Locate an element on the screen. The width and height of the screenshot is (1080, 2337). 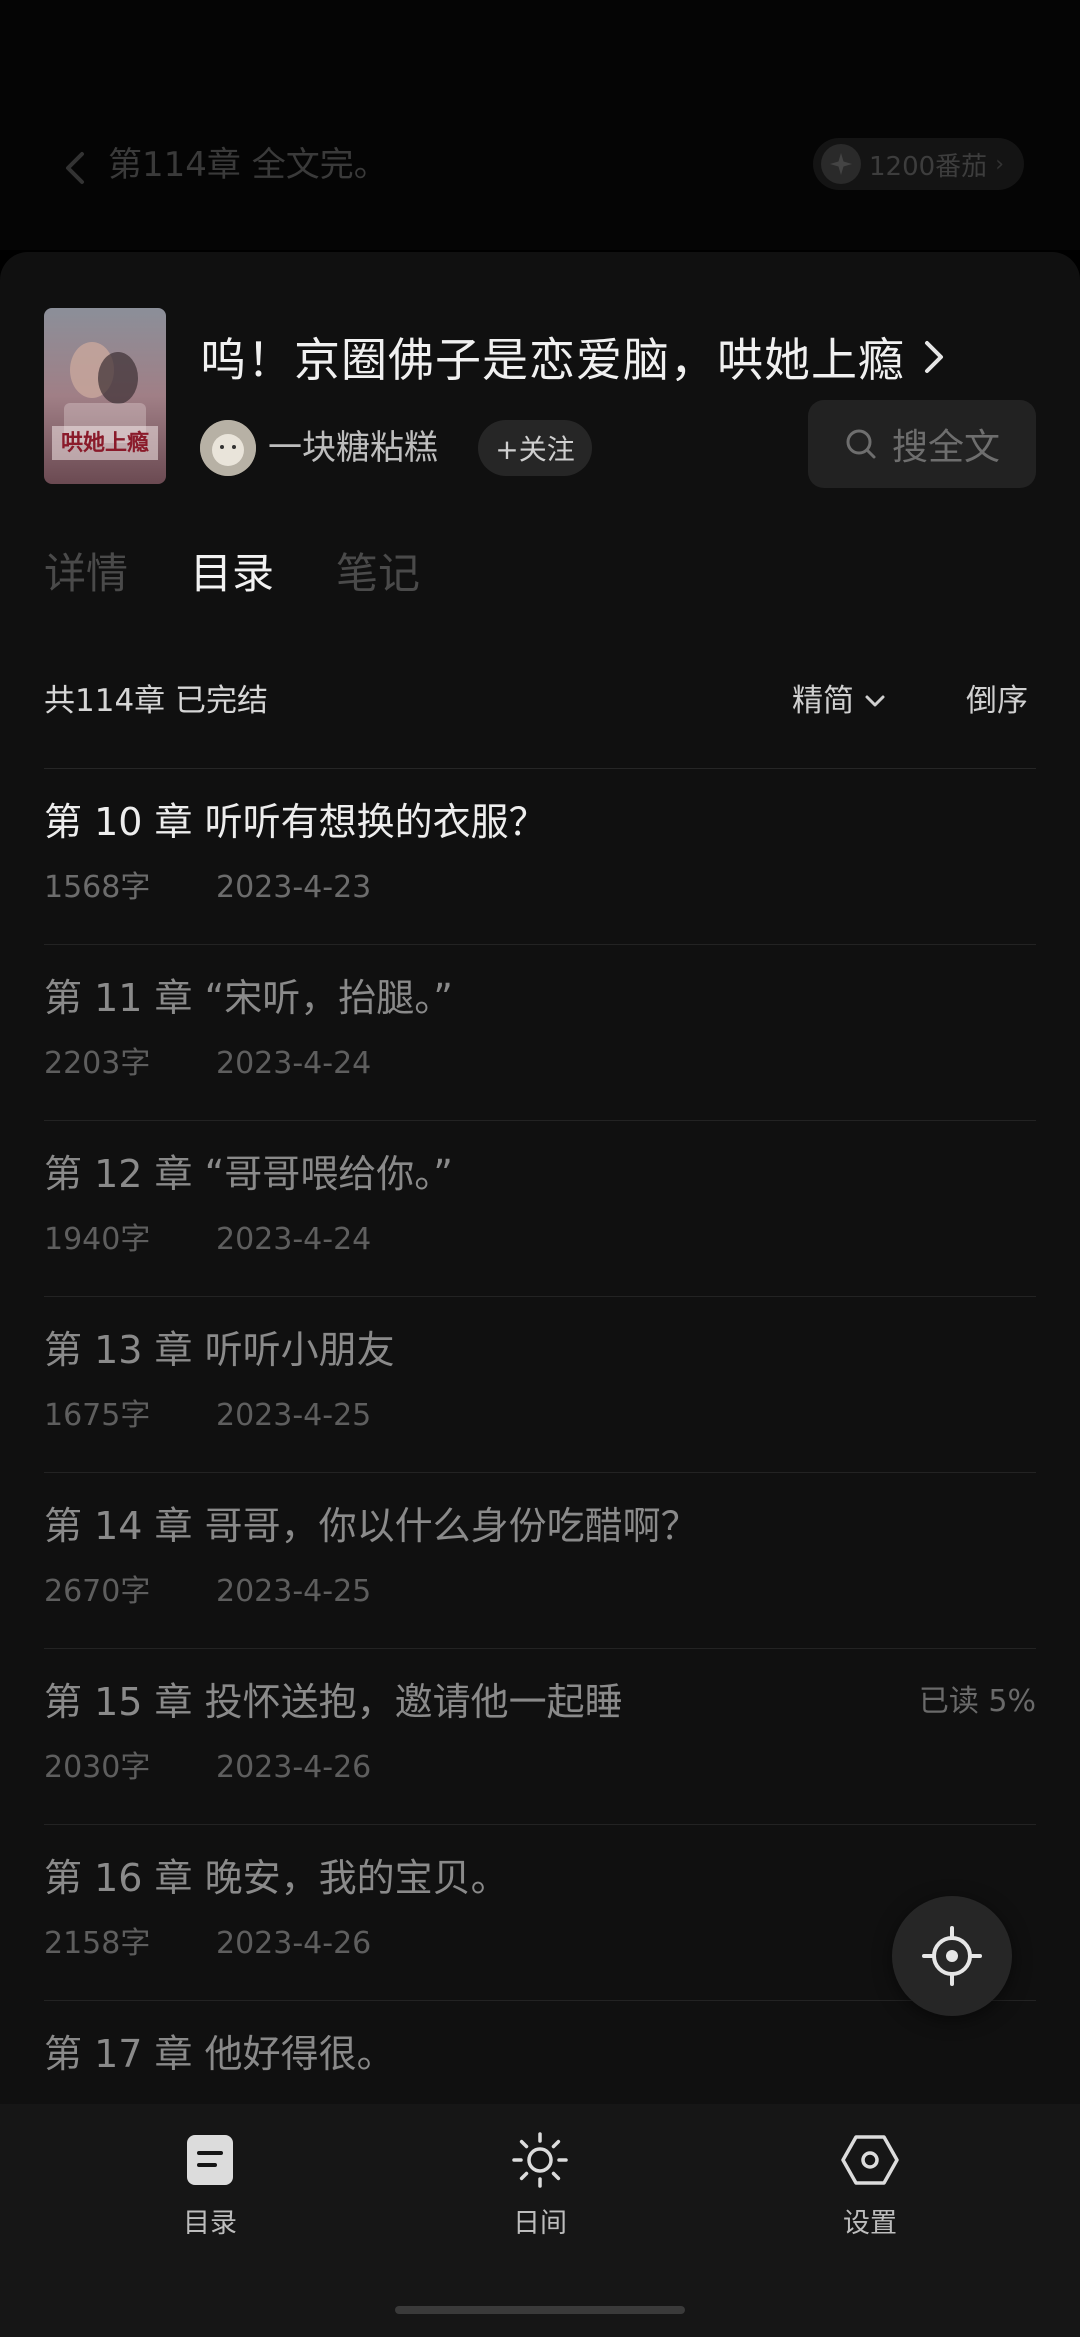
tab-notes: 笔记 is located at coordinates (378, 574).